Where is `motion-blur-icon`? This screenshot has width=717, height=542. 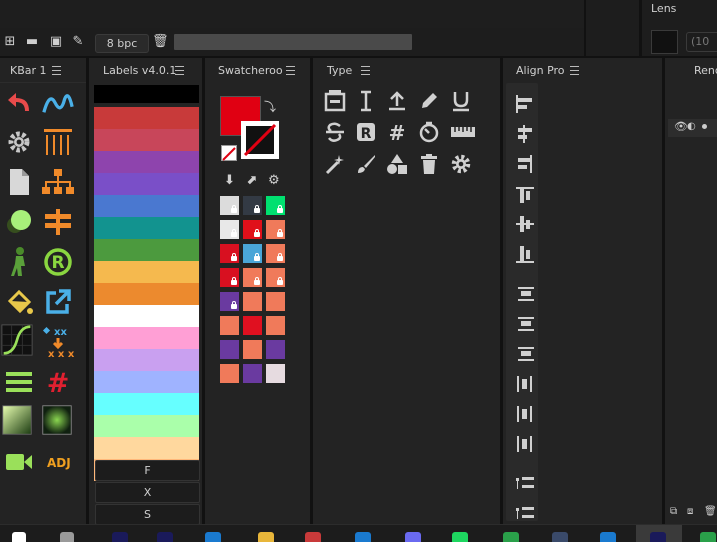
motion-blur-icon is located at coordinates (19, 222).